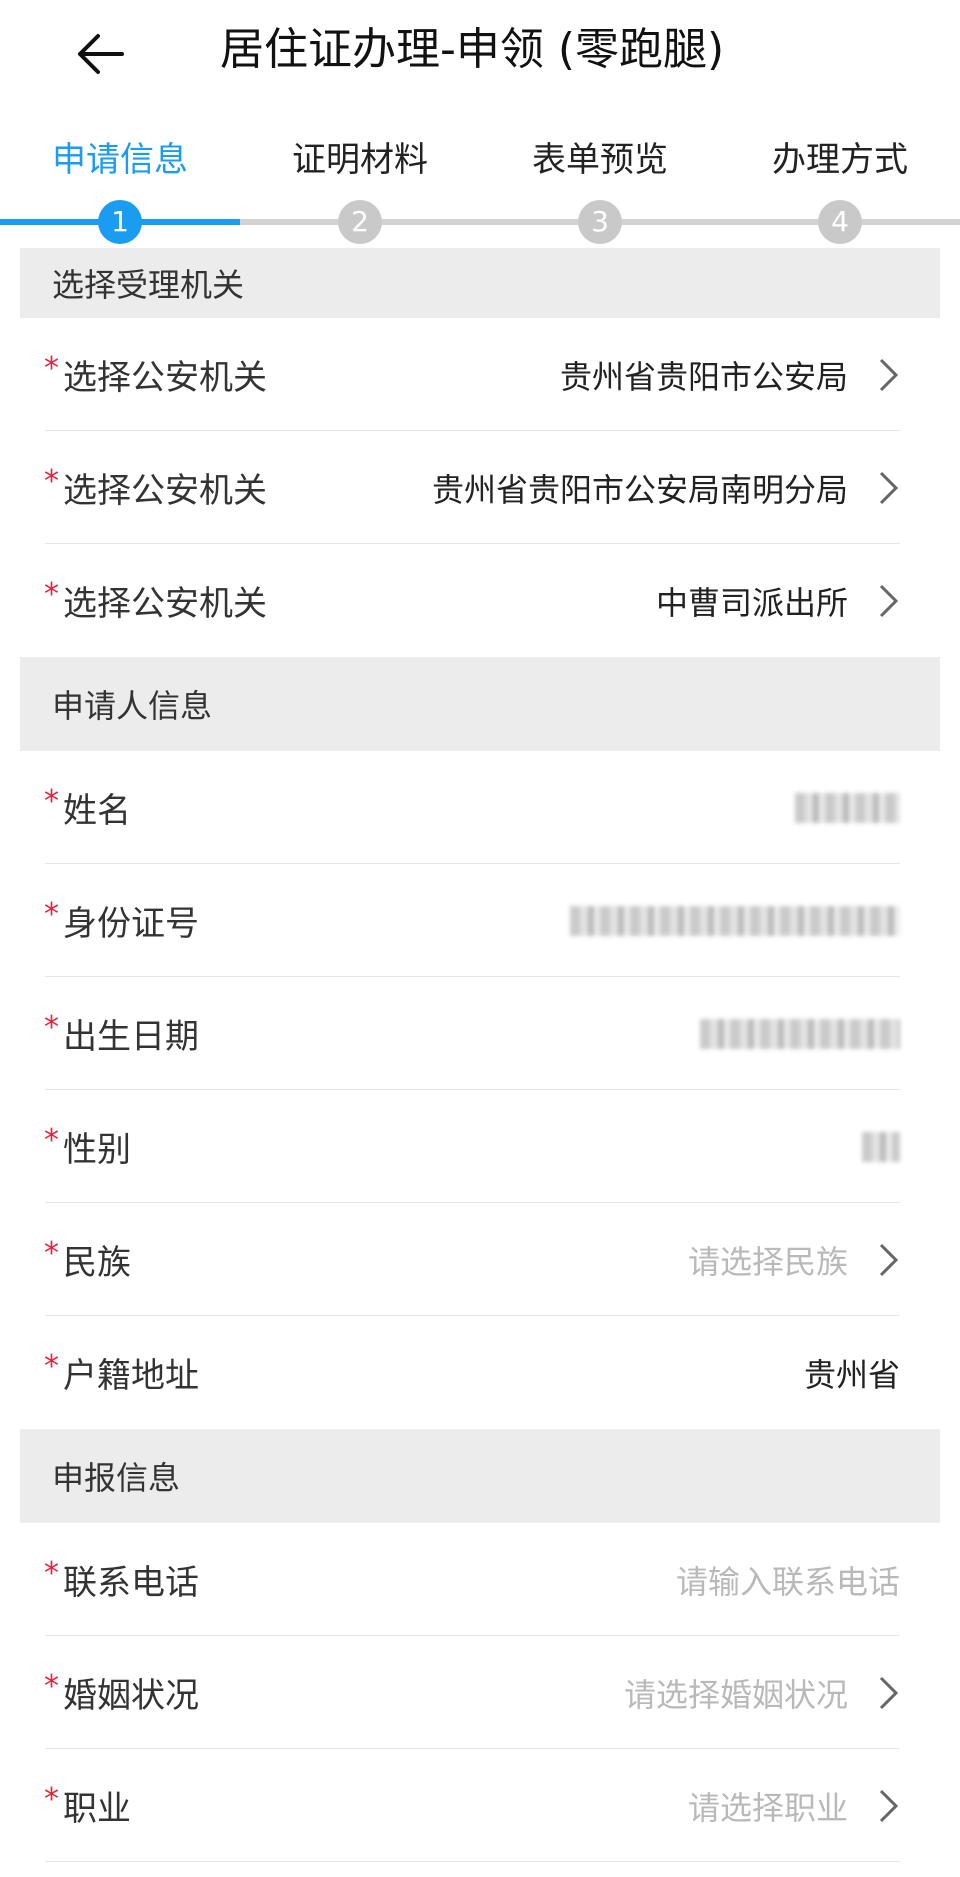 Image resolution: width=960 pixels, height=1877 pixels. I want to click on step-tab-handling-method: 办理方式, so click(840, 160).